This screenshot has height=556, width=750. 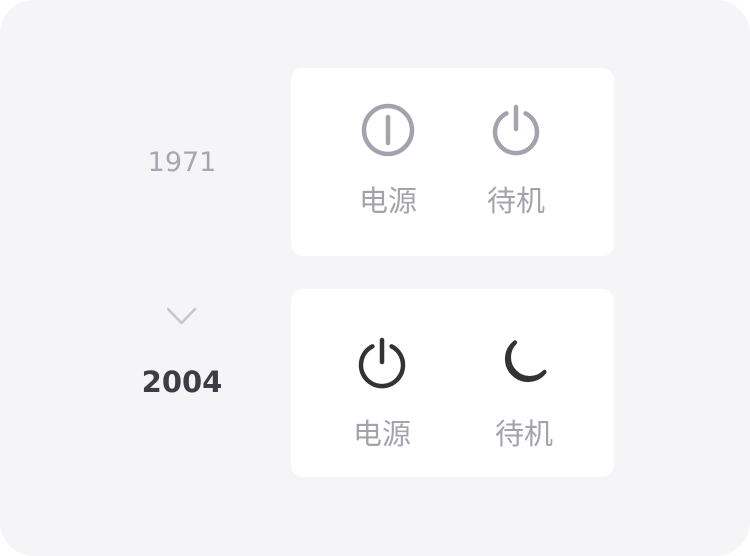 I want to click on old-standby-label: 待机, so click(x=515, y=201).